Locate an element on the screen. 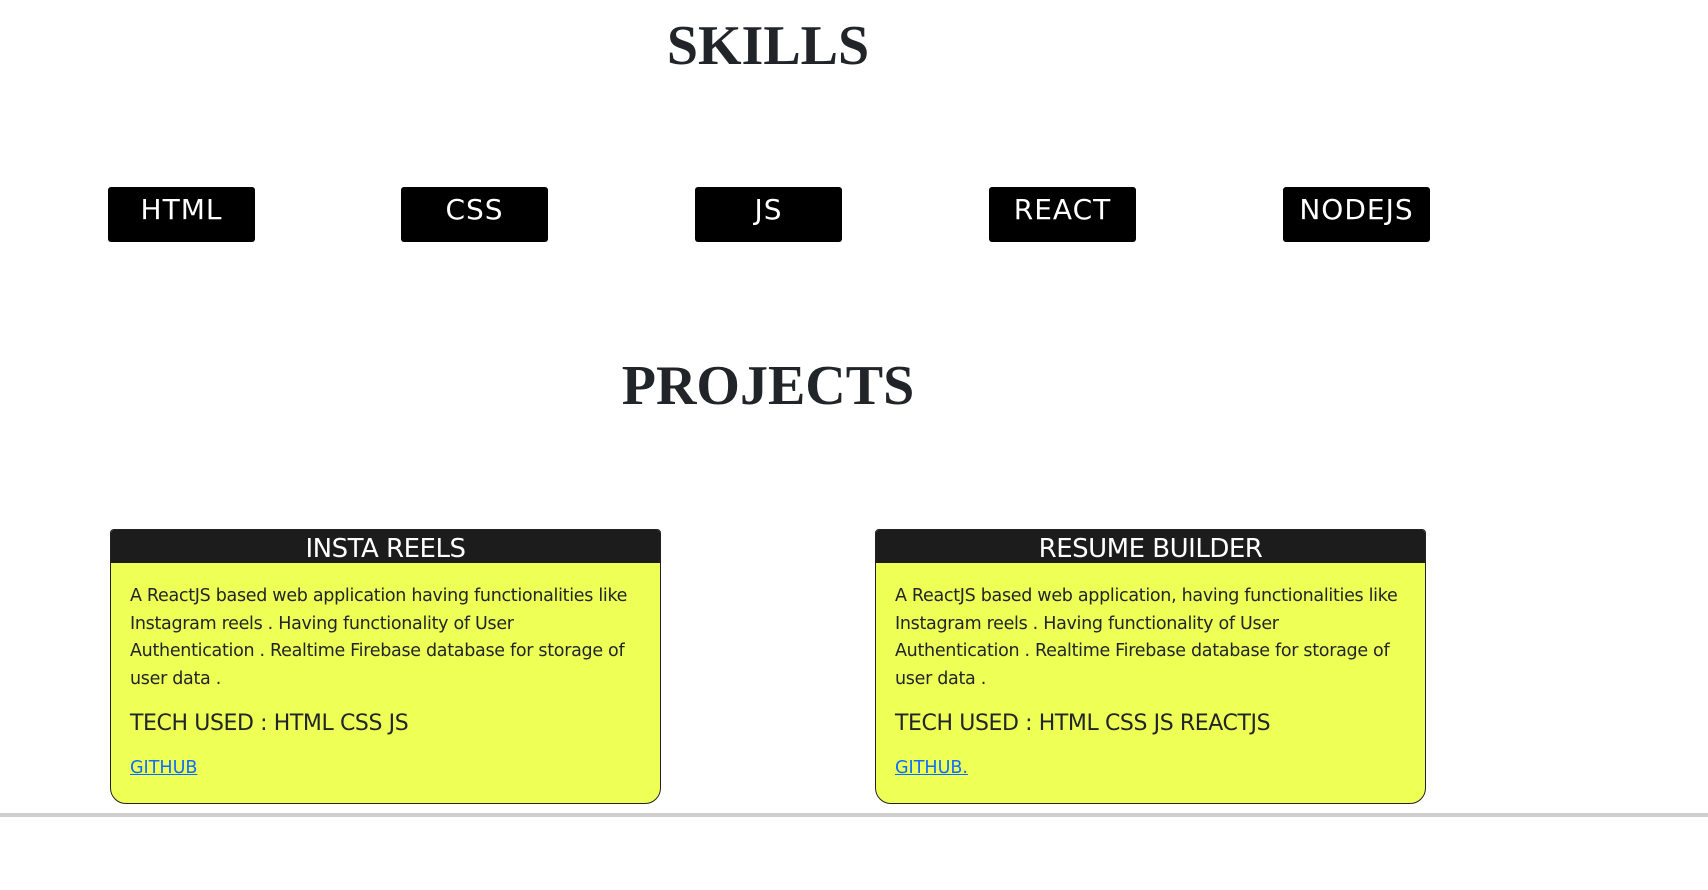 This screenshot has height=890, width=1708. horizontal-scrollbar is located at coordinates (854, 815).